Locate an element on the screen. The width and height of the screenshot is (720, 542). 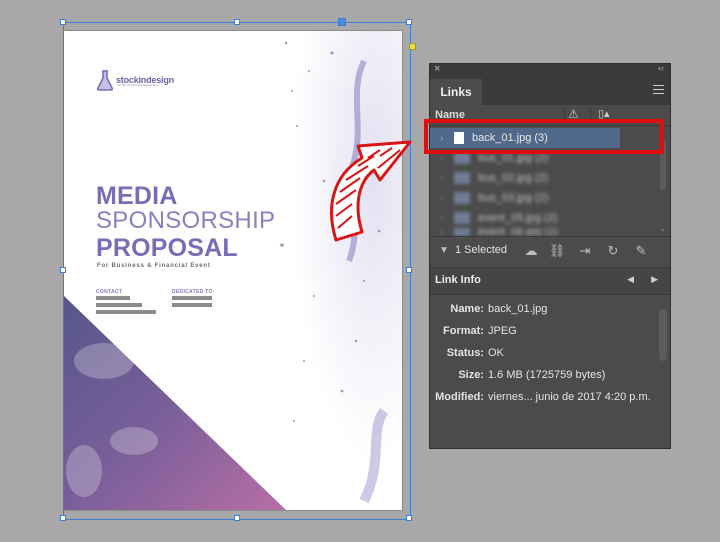
panel-title-bar: × ‹‹ is located at coordinates (550, 70).